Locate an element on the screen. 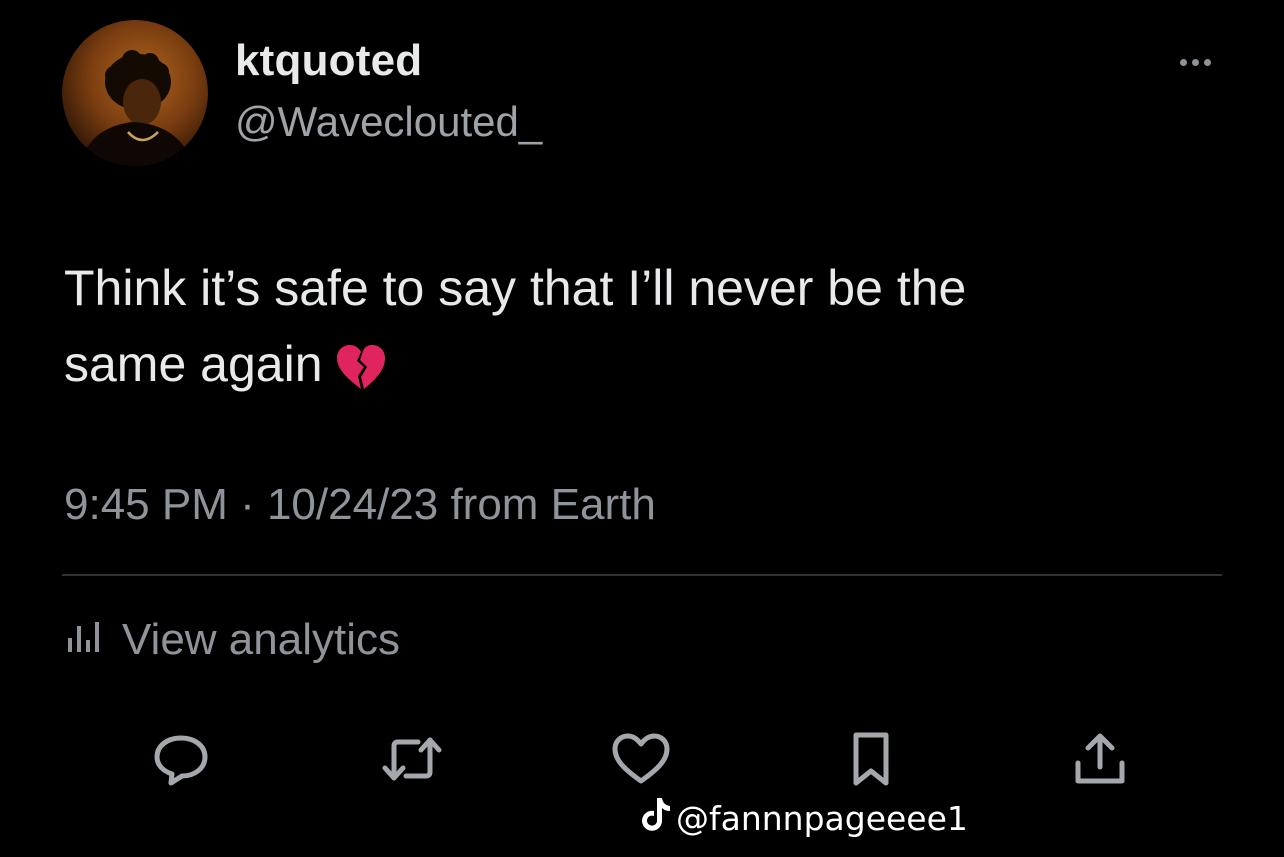  reply-icon is located at coordinates (181, 761).